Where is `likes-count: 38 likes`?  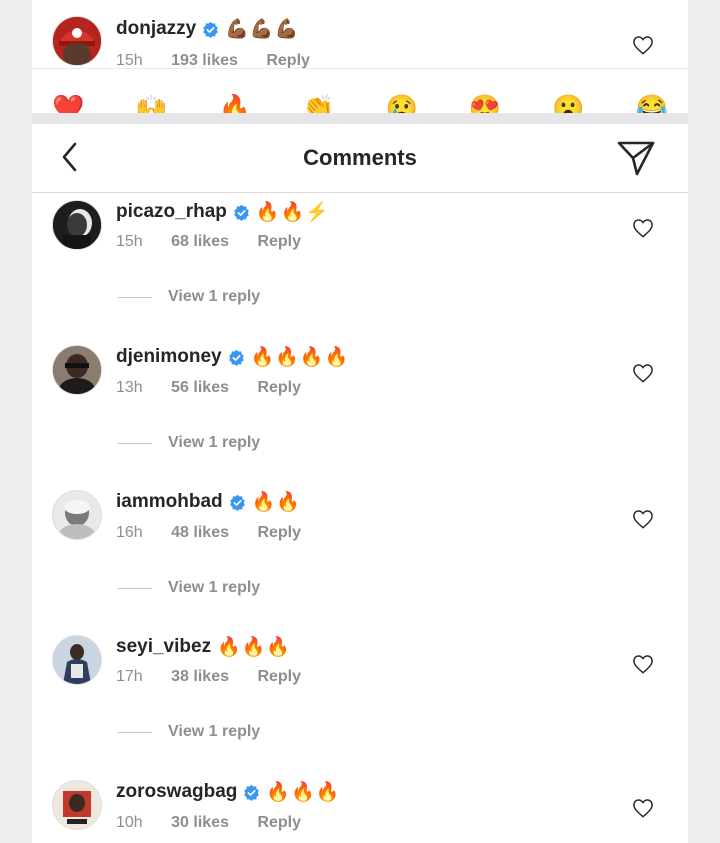 likes-count: 38 likes is located at coordinates (200, 676).